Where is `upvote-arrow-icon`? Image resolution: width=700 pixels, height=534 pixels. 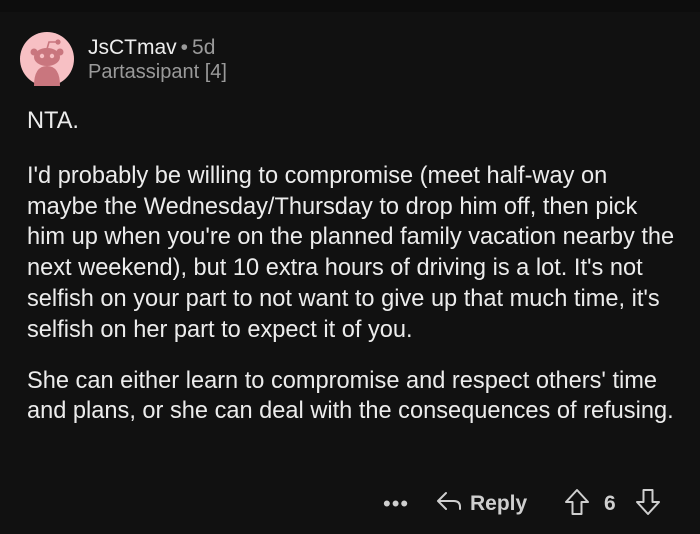 upvote-arrow-icon is located at coordinates (577, 505).